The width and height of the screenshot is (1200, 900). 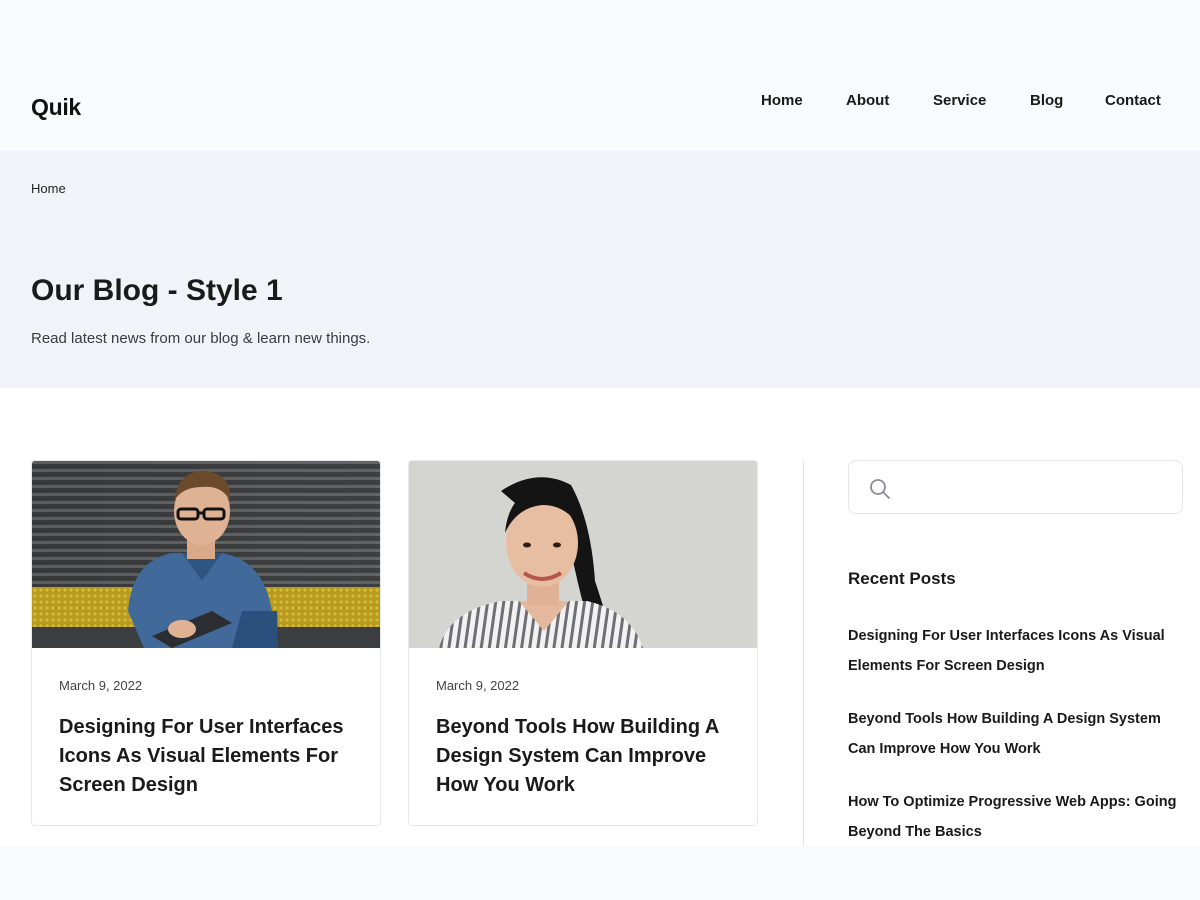 I want to click on woman-smiling-photo, so click(x=583, y=554).